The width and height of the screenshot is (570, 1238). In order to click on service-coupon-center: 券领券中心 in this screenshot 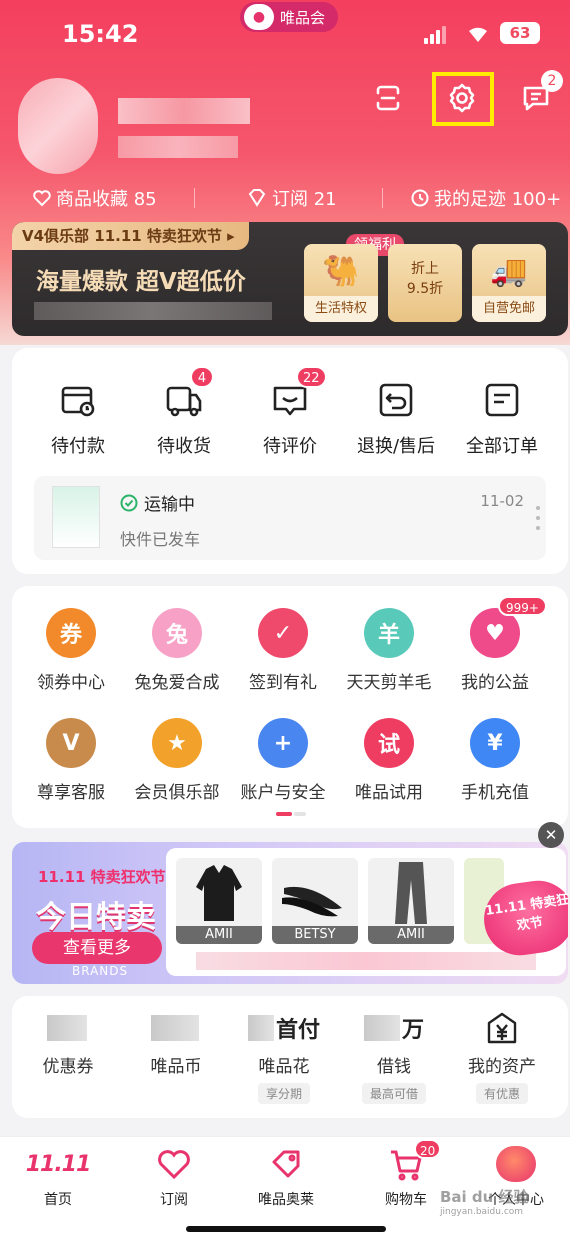, I will do `click(71, 650)`.